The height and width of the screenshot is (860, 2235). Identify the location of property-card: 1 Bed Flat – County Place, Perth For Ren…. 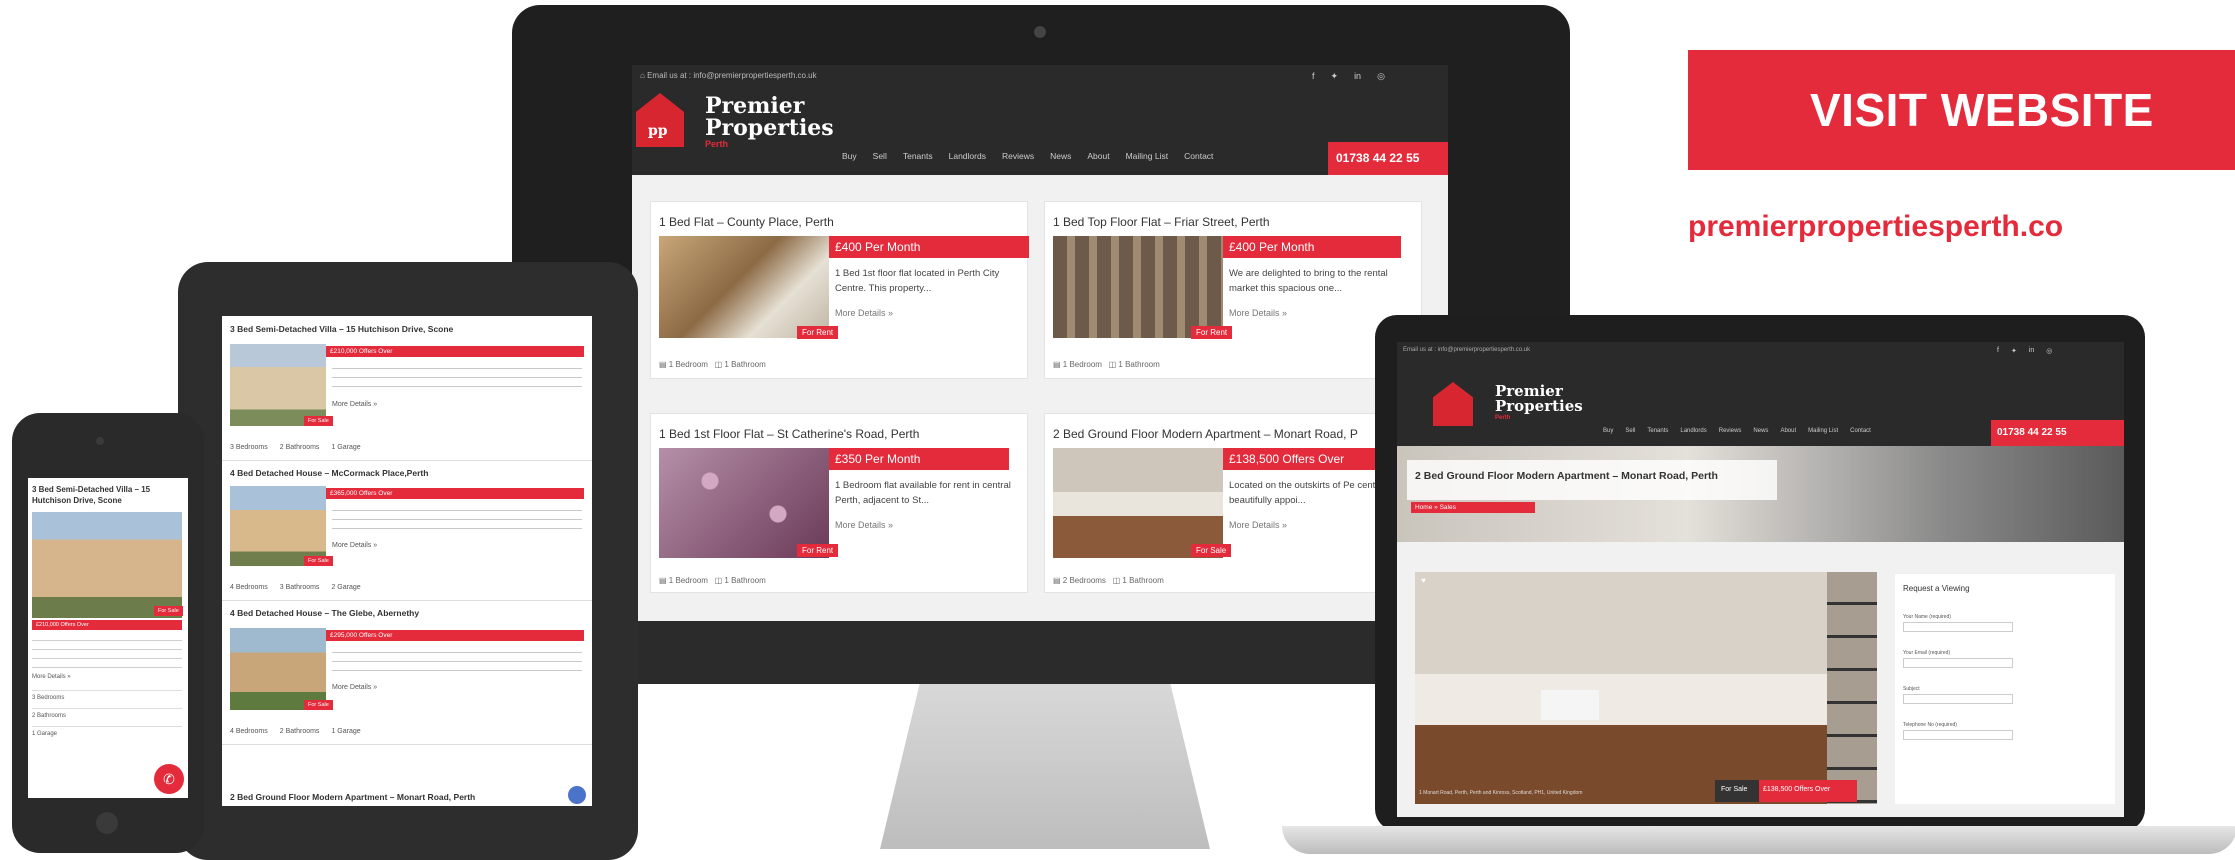
(839, 290).